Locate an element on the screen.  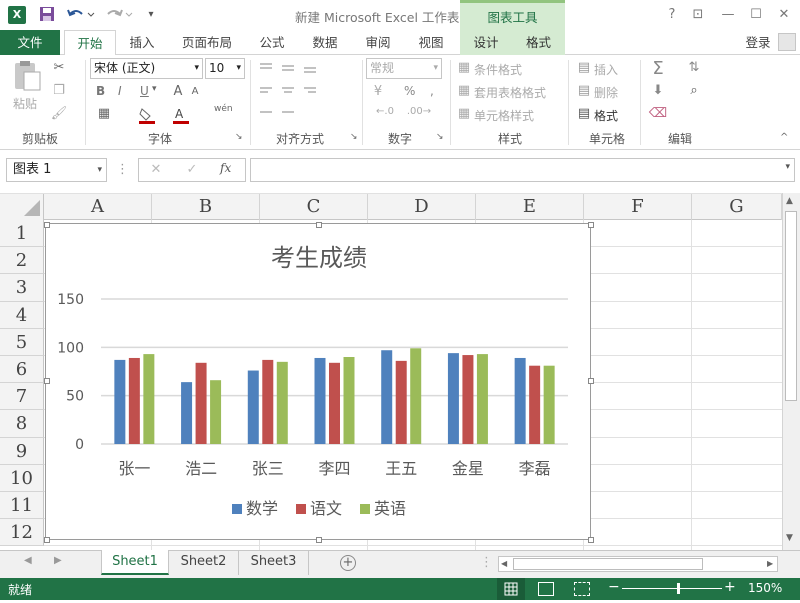
clear-icon: ⌫ is located at coordinates (658, 113).